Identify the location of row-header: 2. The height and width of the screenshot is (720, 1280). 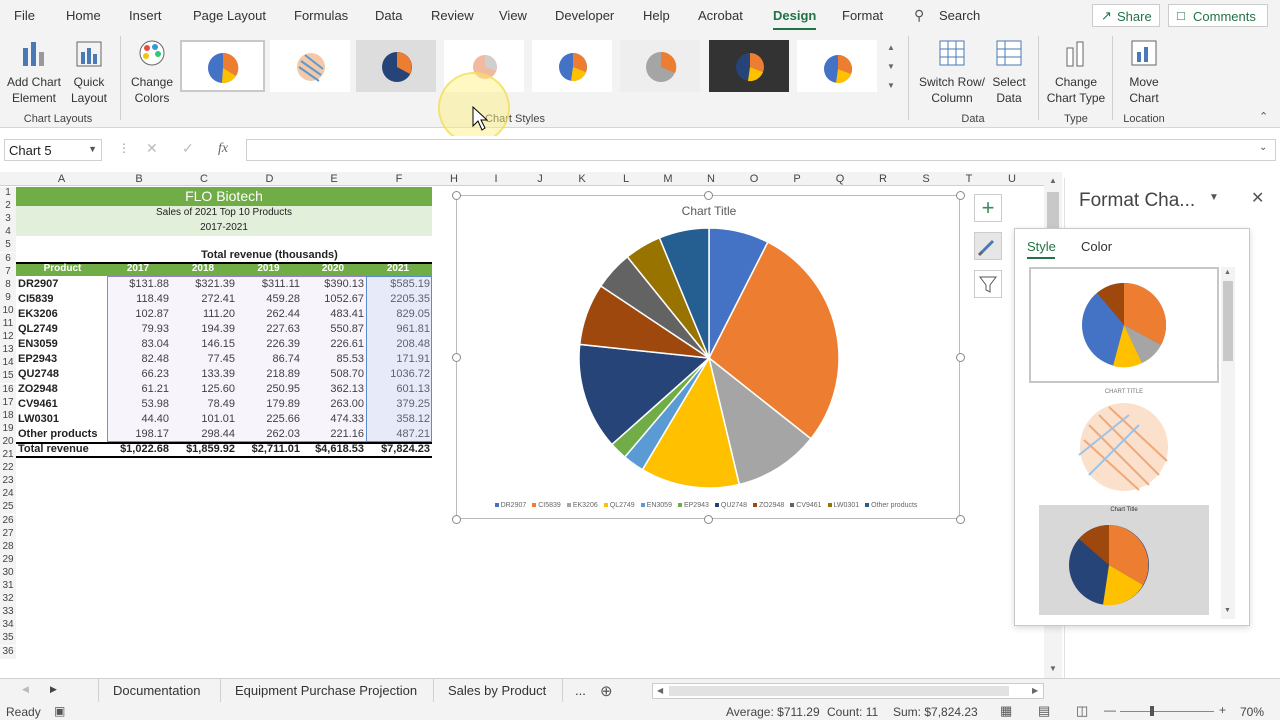
(8, 207).